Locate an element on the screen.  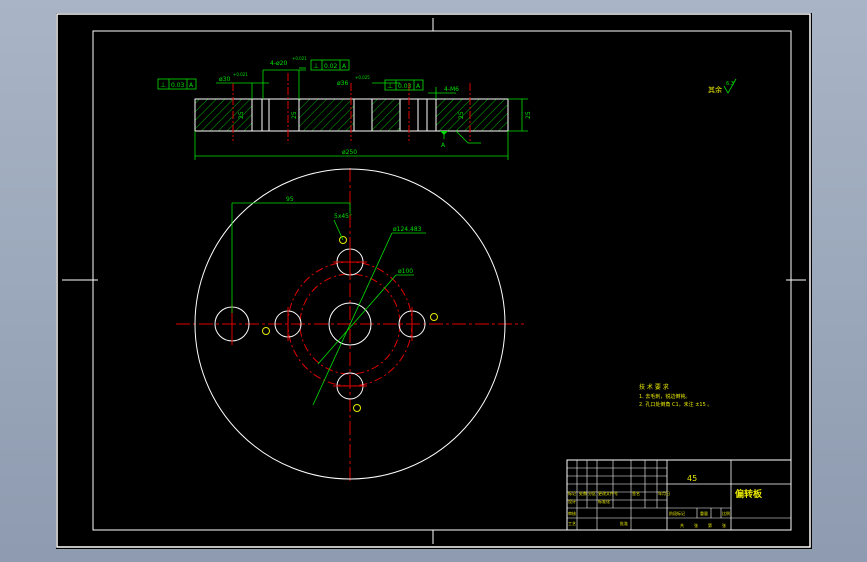
material-label: 45 is located at coordinates (692, 478).